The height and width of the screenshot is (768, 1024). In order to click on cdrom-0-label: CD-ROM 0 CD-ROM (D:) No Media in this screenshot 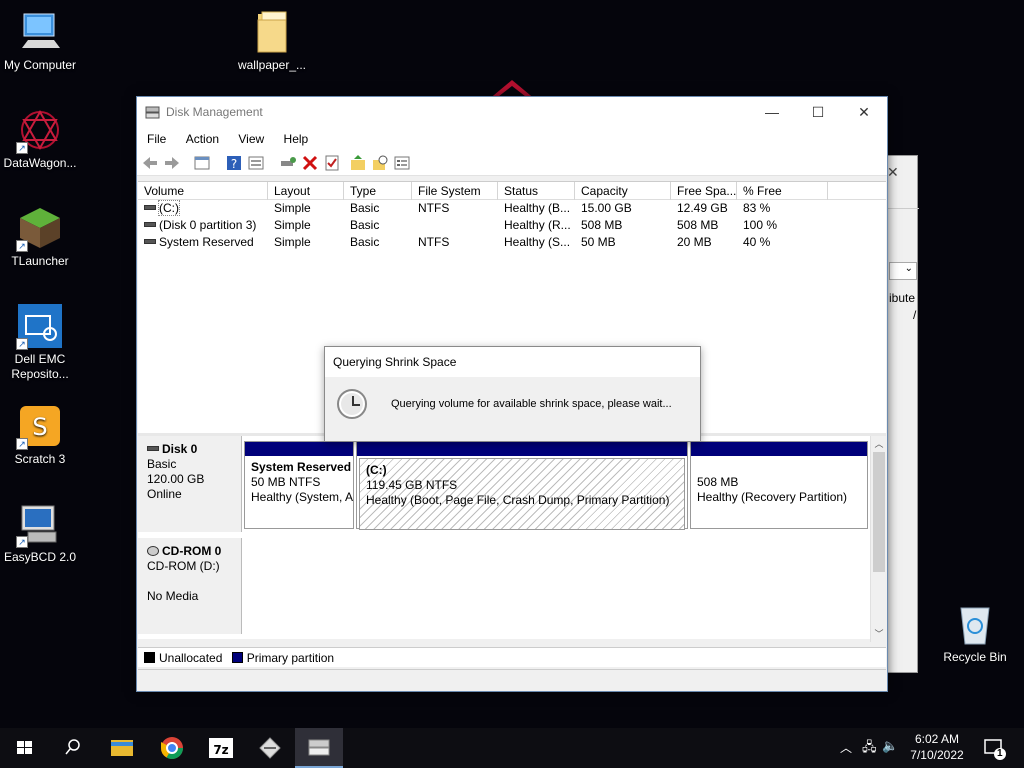, I will do `click(190, 586)`.